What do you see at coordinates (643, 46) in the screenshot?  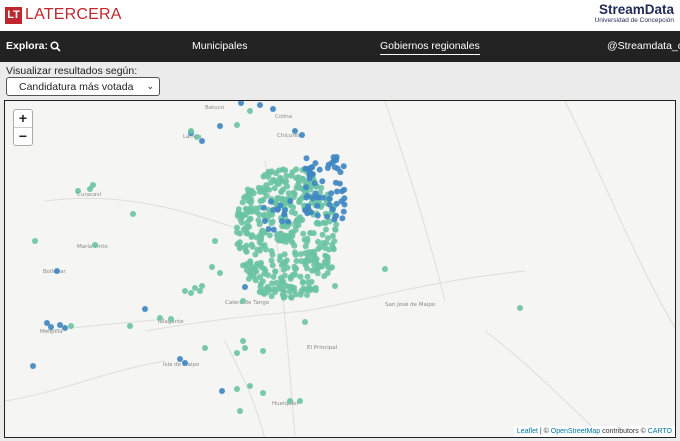 I see `twitter-handle-link: @Streamdata_cl` at bounding box center [643, 46].